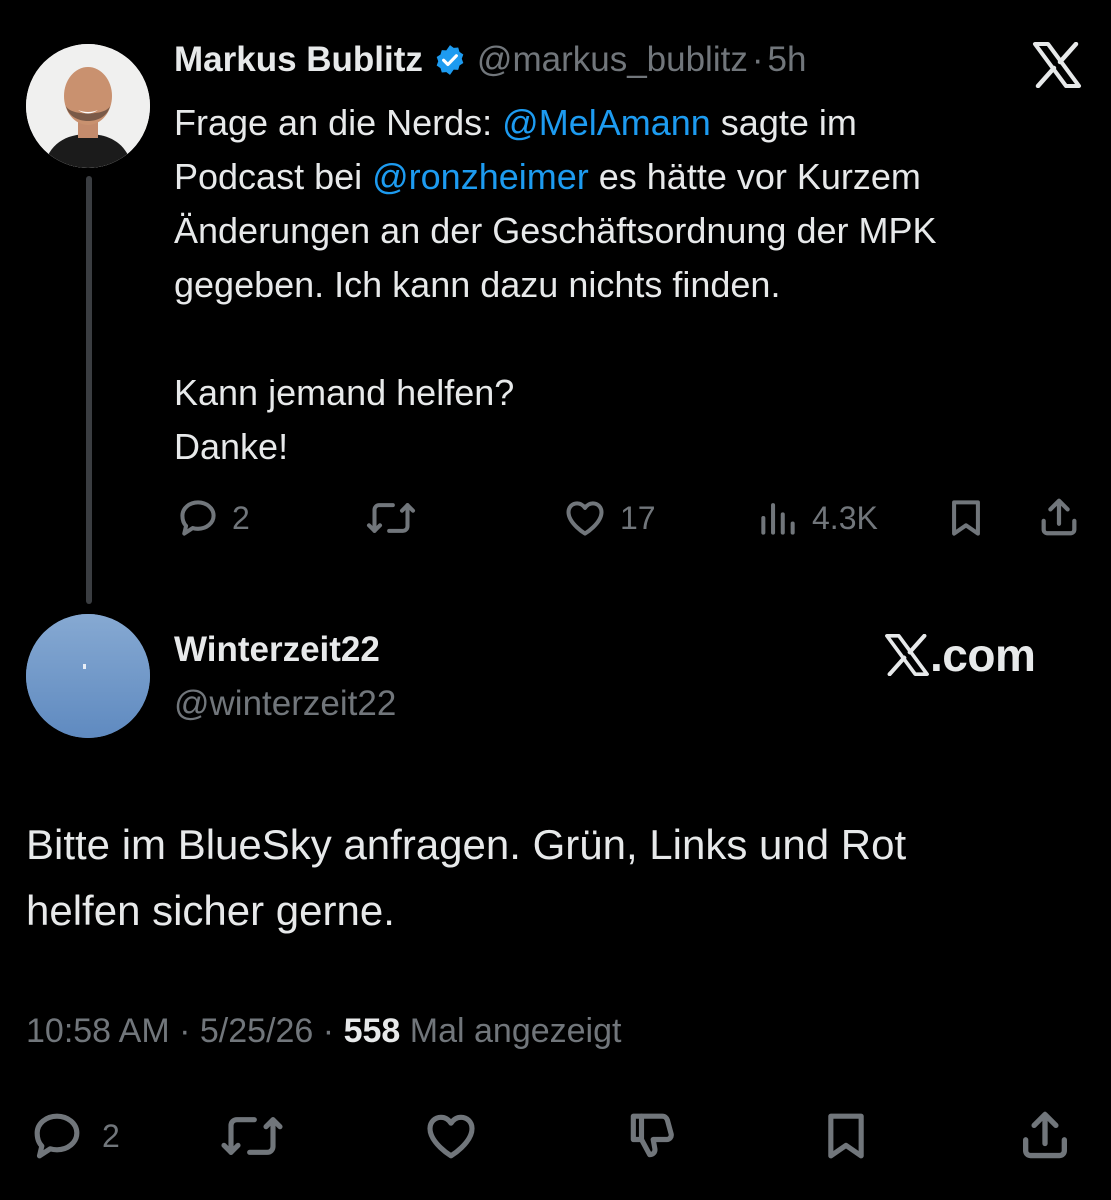 This screenshot has height=1200, width=1111. What do you see at coordinates (515, 1031) in the screenshot?
I see `reply-view-label: Mal angezeigt` at bounding box center [515, 1031].